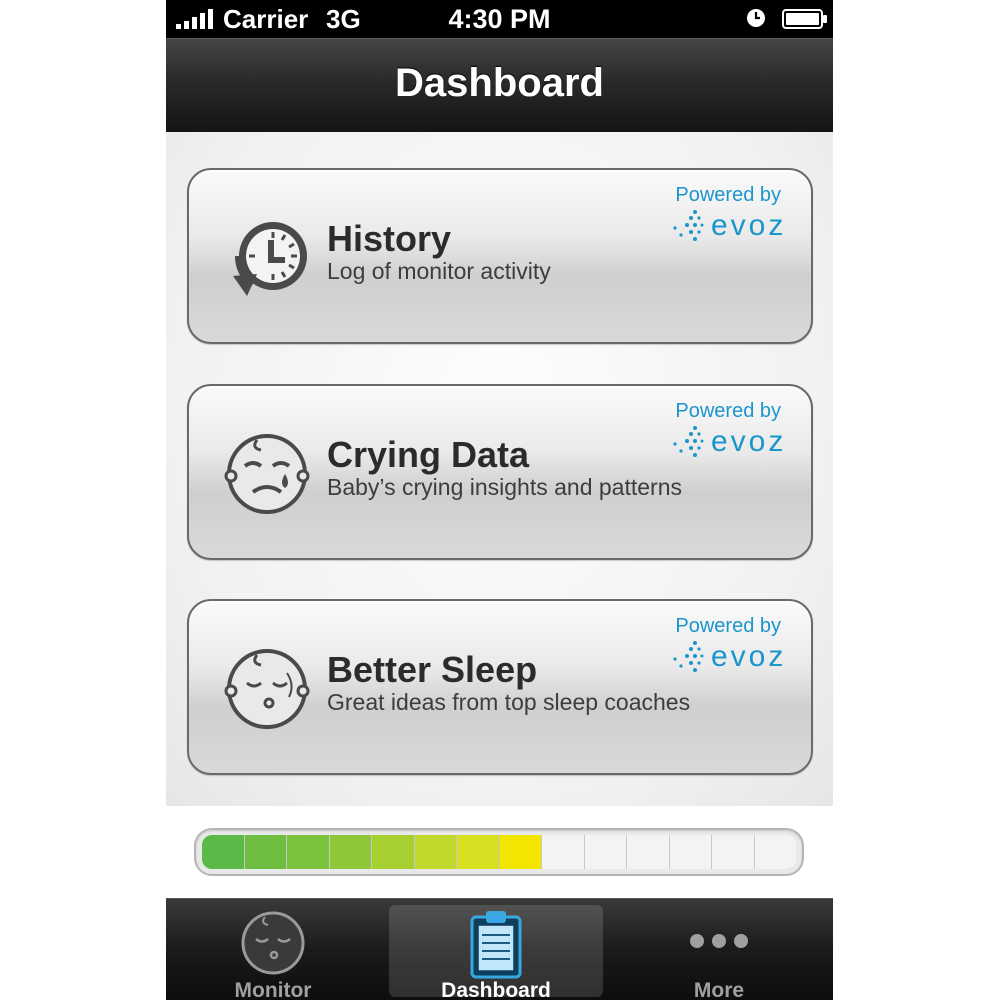 Image resolution: width=1000 pixels, height=1000 pixels. What do you see at coordinates (719, 941) in the screenshot?
I see `more-dots-icon` at bounding box center [719, 941].